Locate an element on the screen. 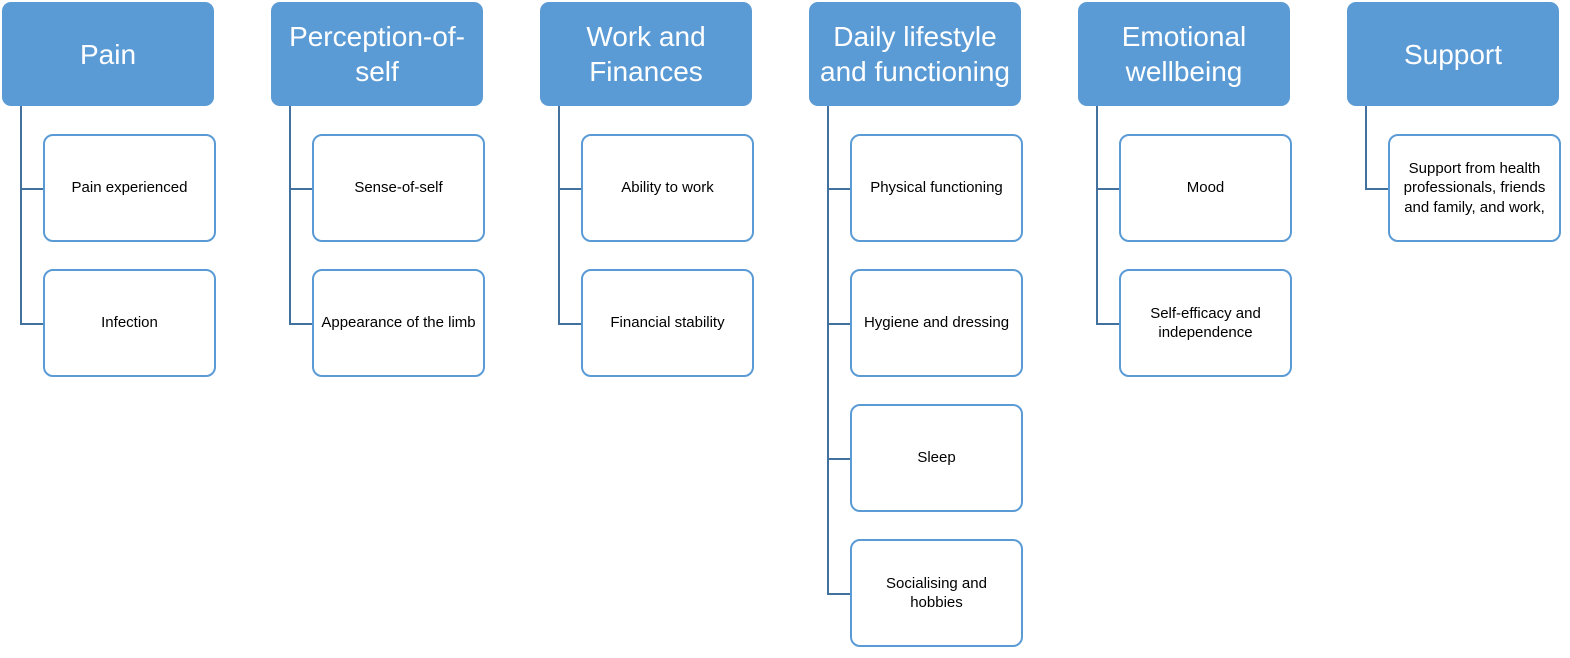 The height and width of the screenshot is (658, 1570). subtheme-box: Sense-of-self is located at coordinates (398, 188).